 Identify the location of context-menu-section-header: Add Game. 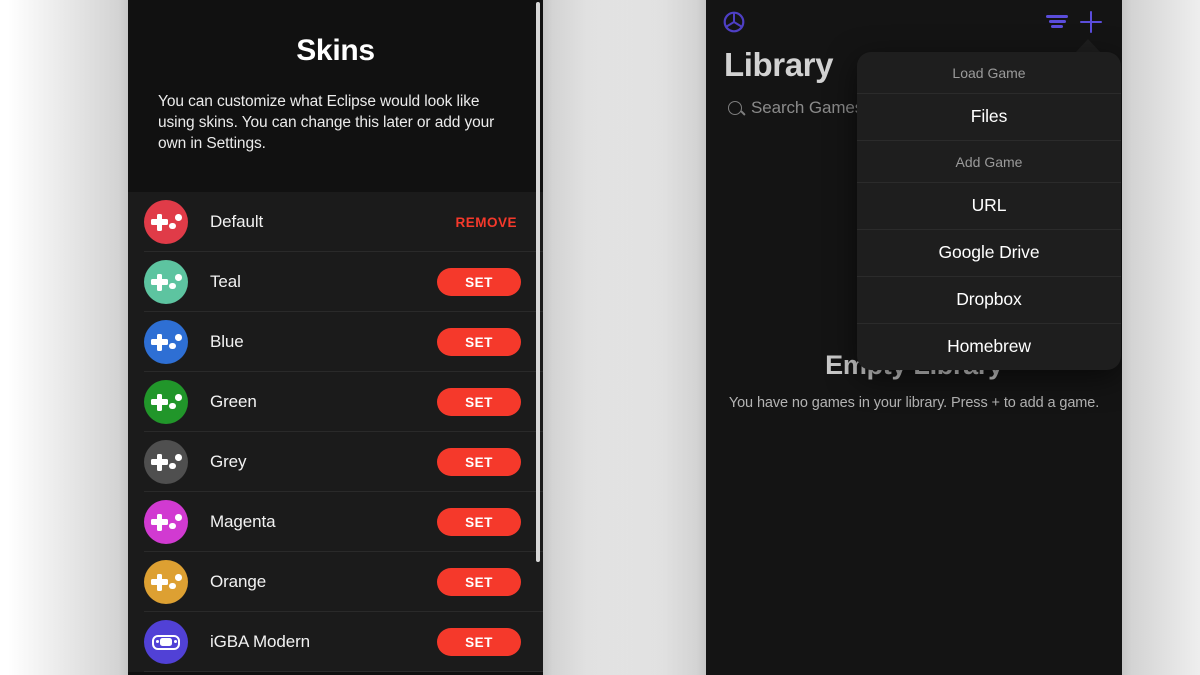
(989, 162).